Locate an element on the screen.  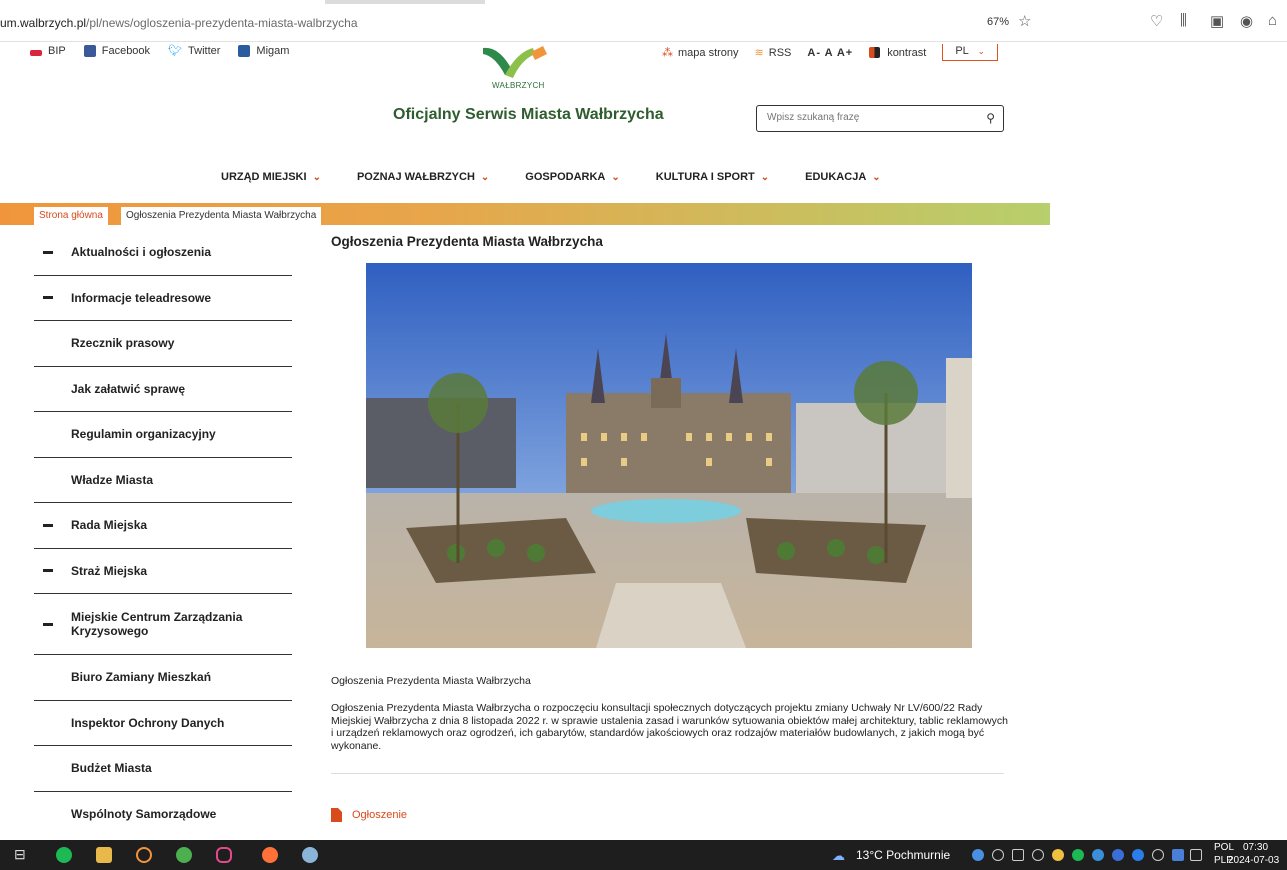
chat-app-icon is located at coordinates (224, 855).